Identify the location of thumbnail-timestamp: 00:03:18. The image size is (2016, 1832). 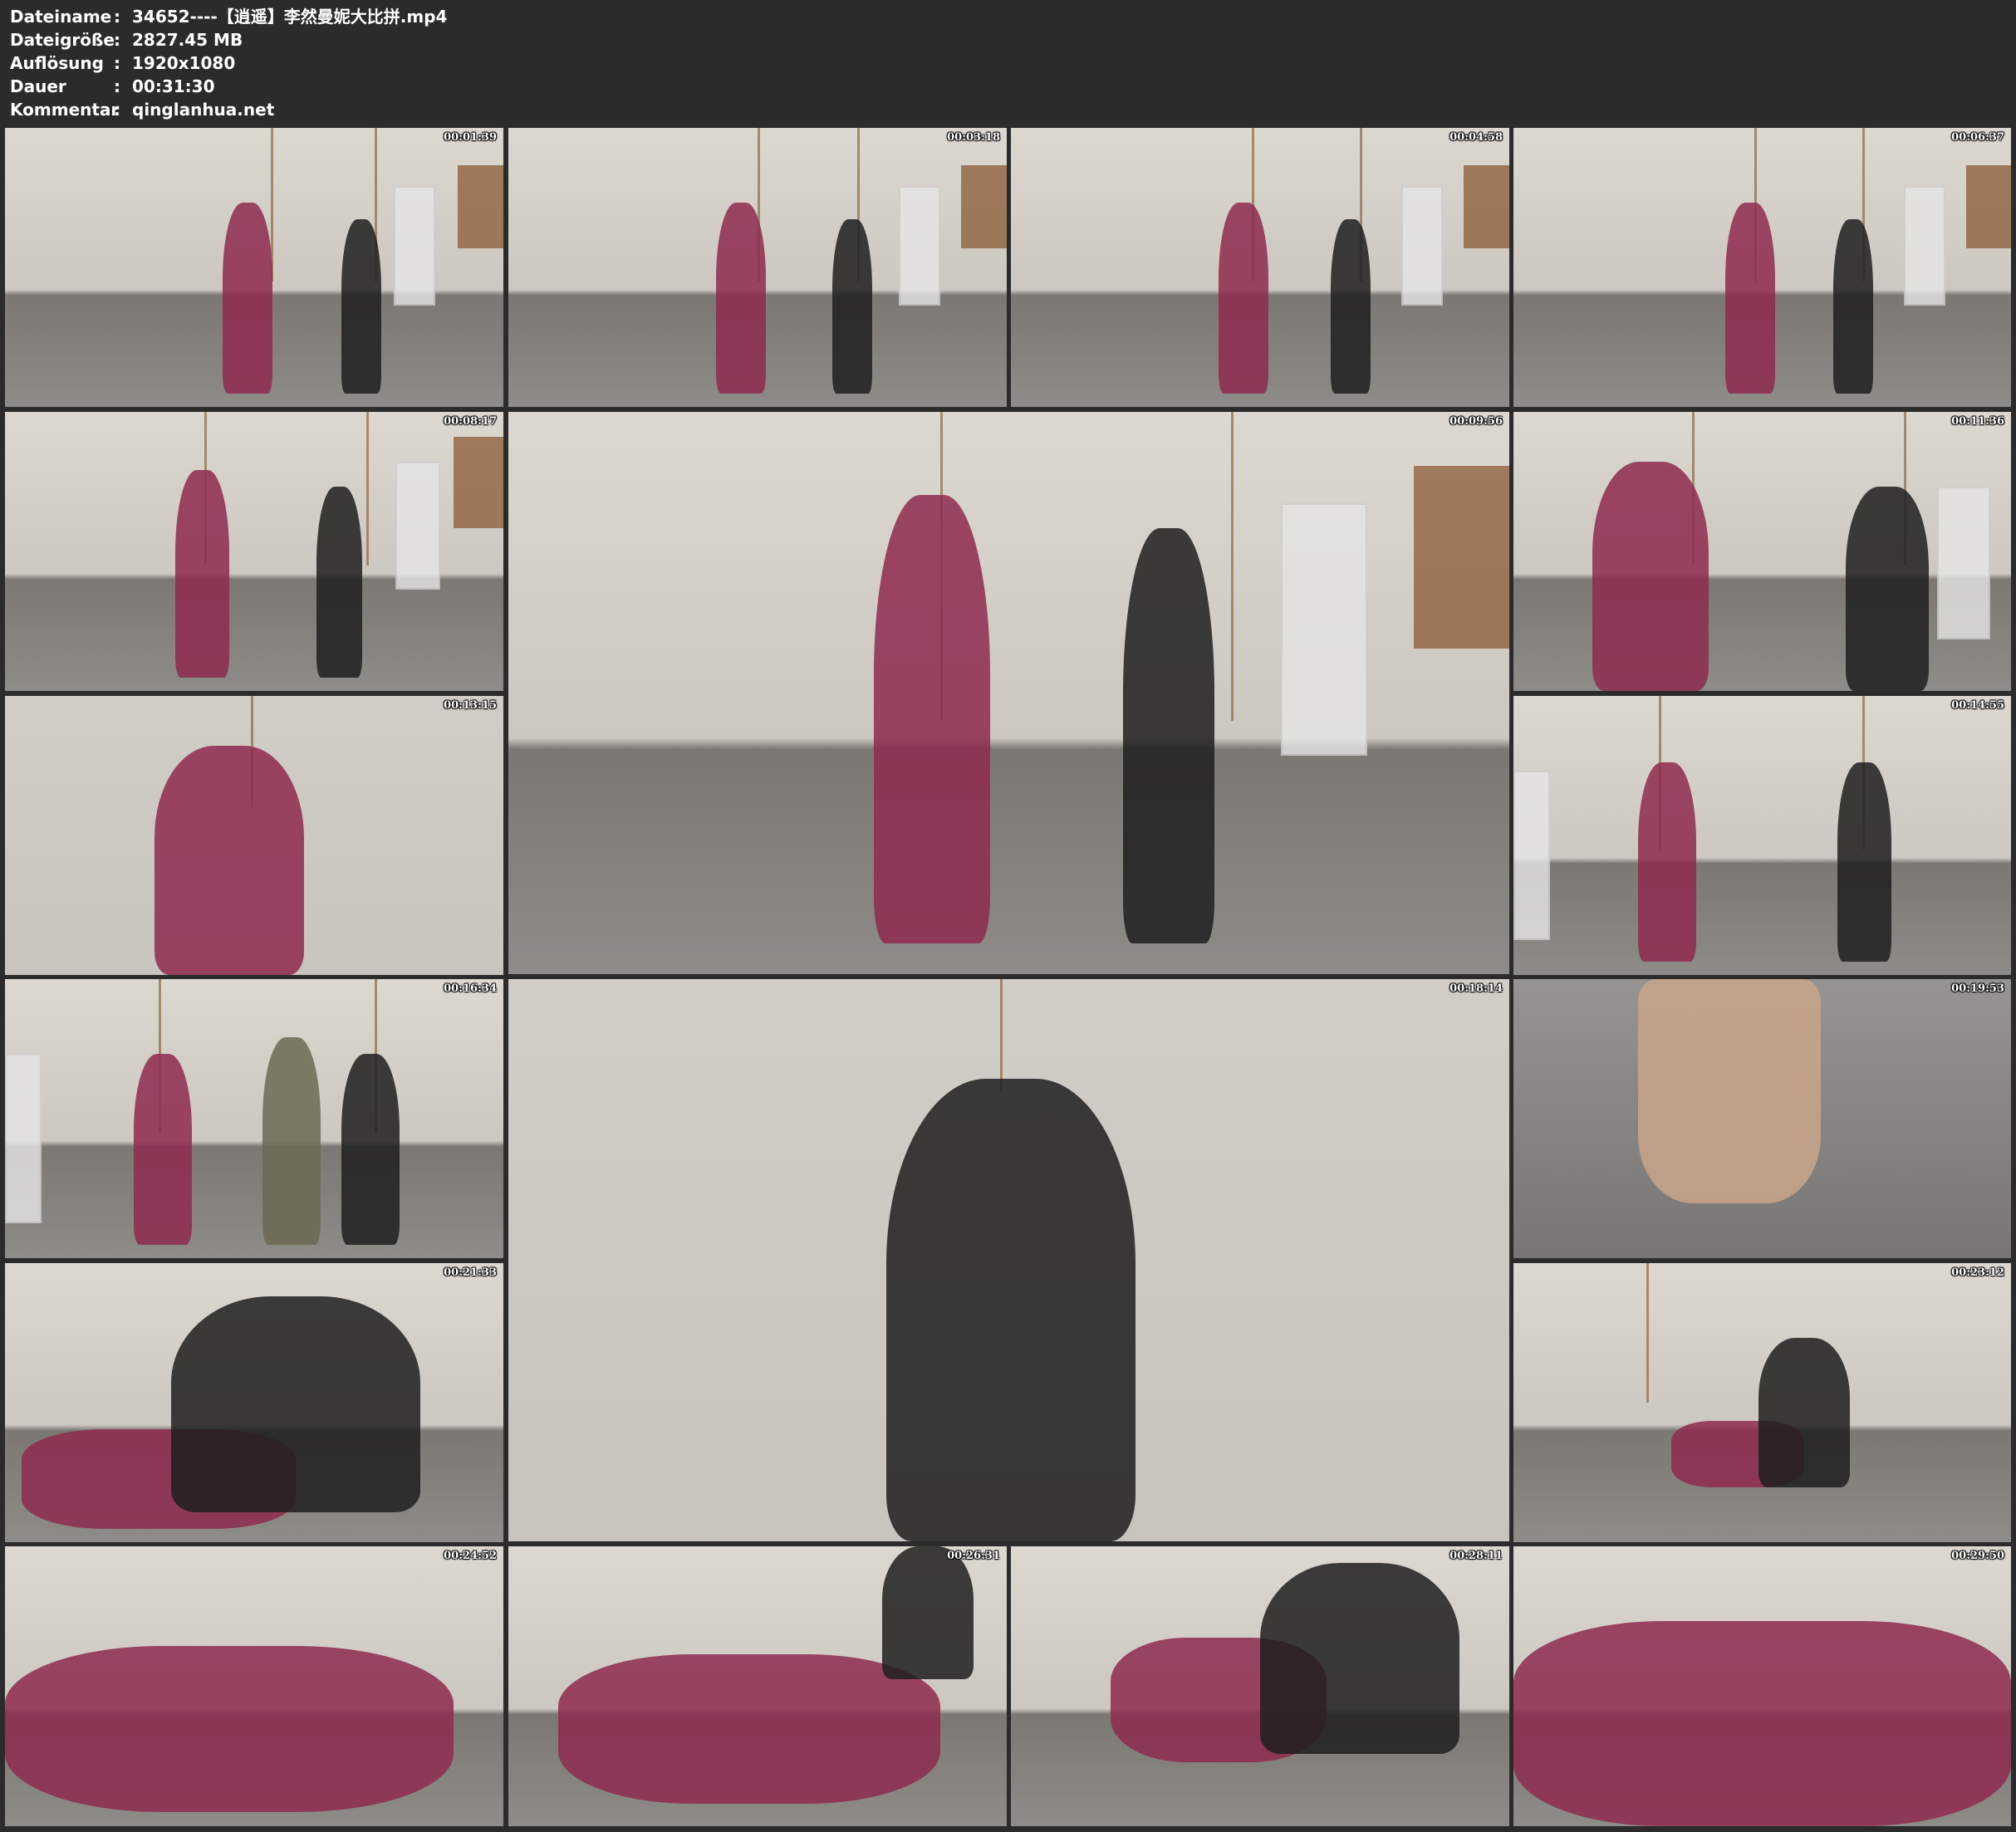
(973, 137).